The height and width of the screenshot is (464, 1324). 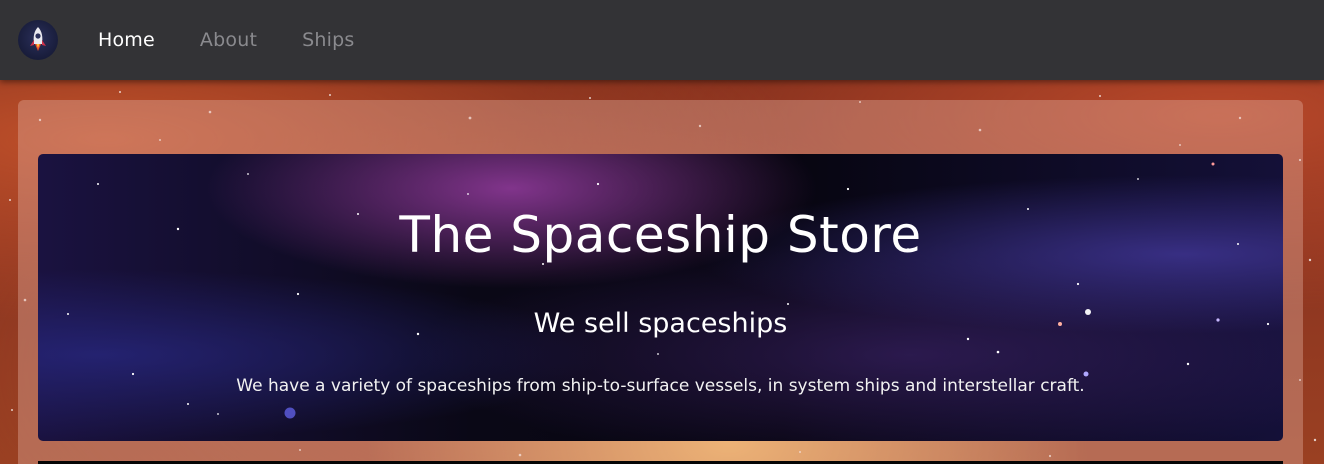 I want to click on nav-link-home: Home, so click(x=126, y=40).